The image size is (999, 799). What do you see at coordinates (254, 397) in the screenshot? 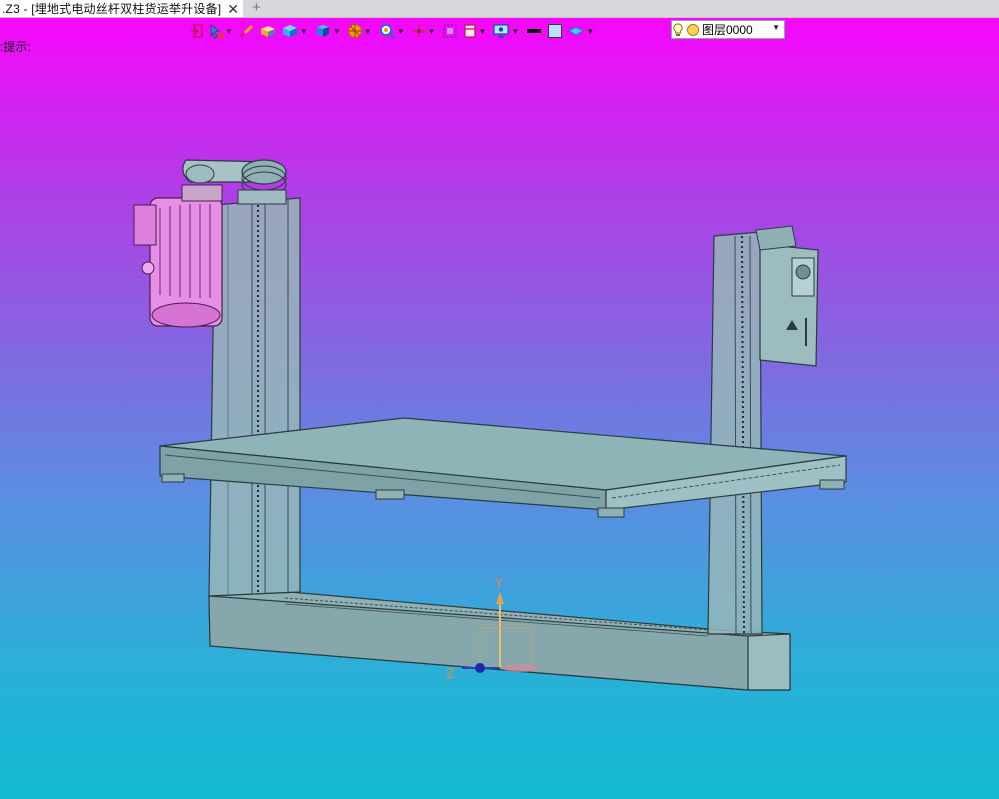
I see `left-column` at bounding box center [254, 397].